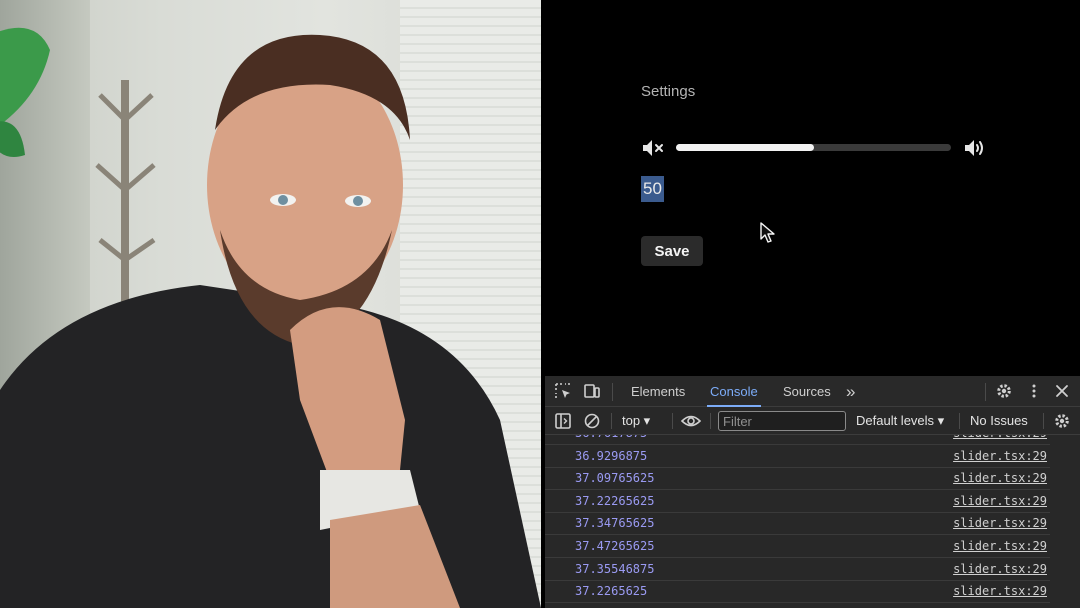 The width and height of the screenshot is (1080, 608). What do you see at coordinates (797, 440) in the screenshot?
I see `console-log-row: 36.7617875 slider.tsx:29` at bounding box center [797, 440].